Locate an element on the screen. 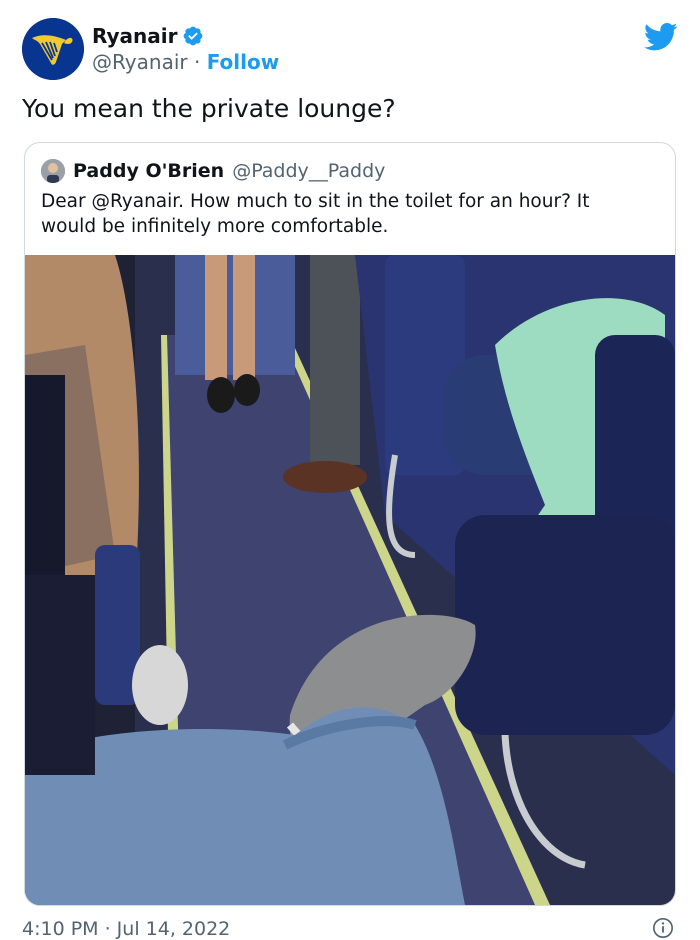 This screenshot has height=940, width=700. quote-author-avatar is located at coordinates (53, 171).